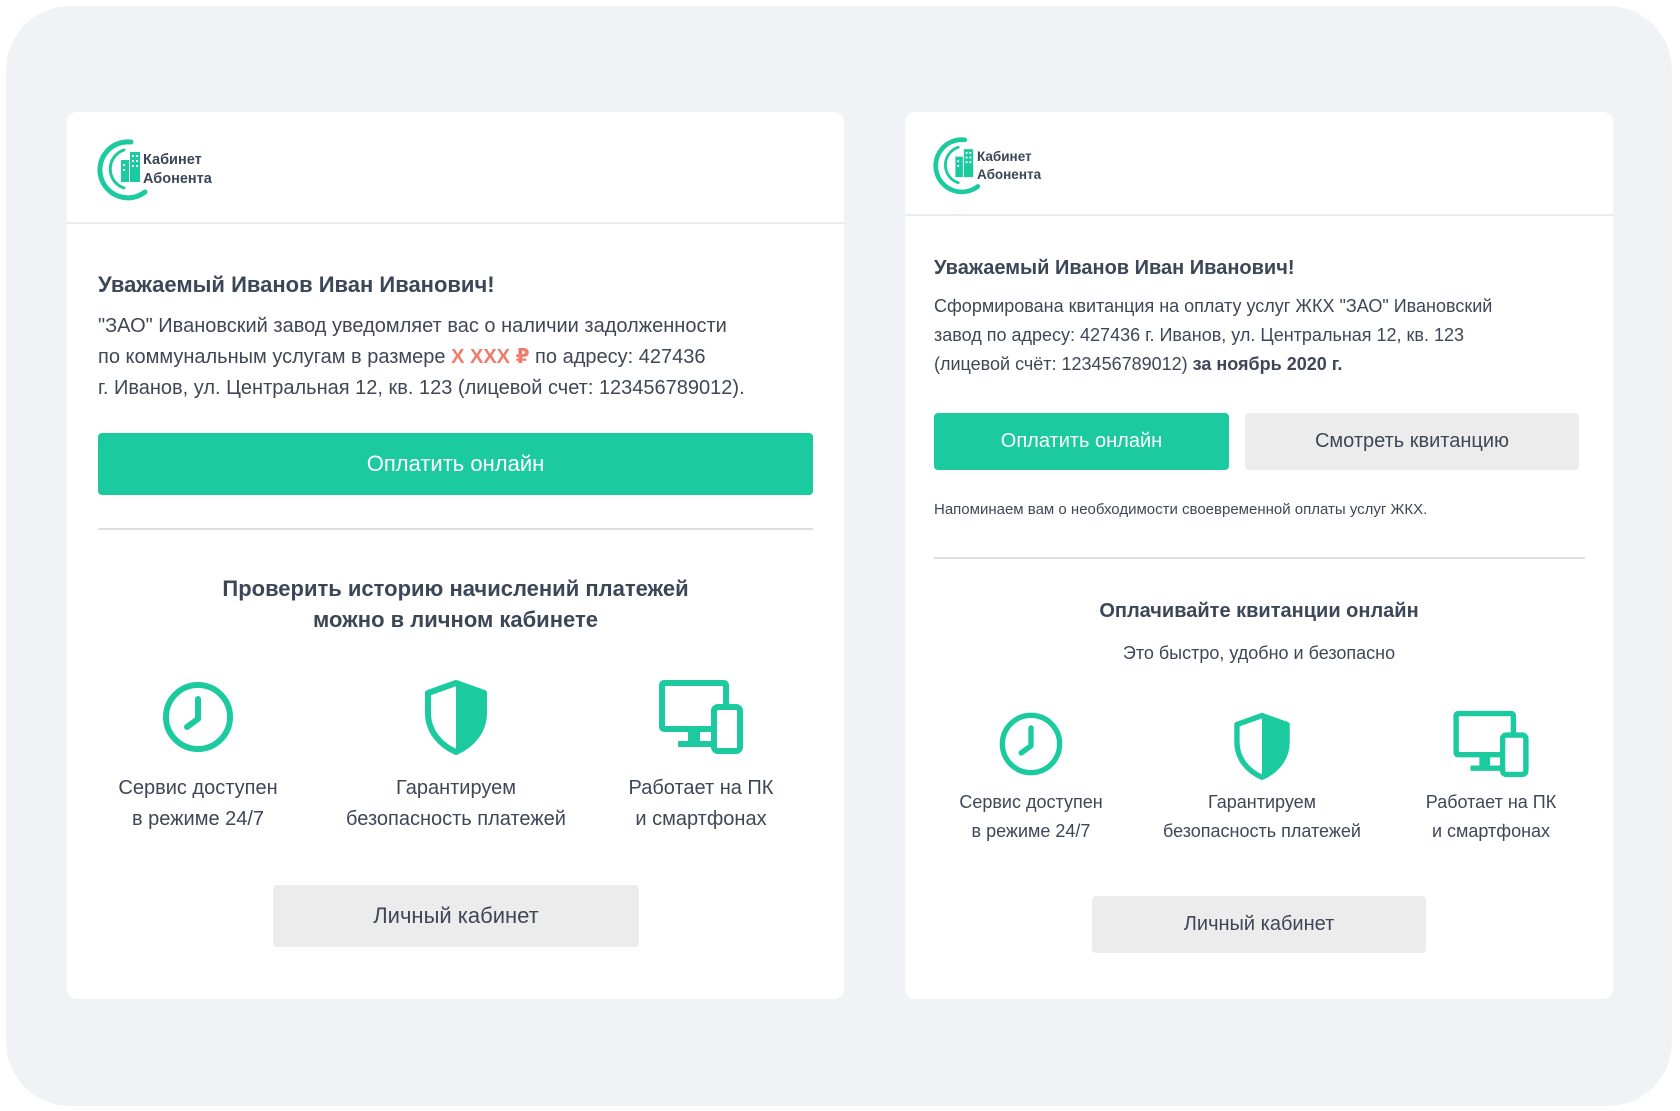  I want to click on debt-amount: X XXX ₽, so click(490, 357).